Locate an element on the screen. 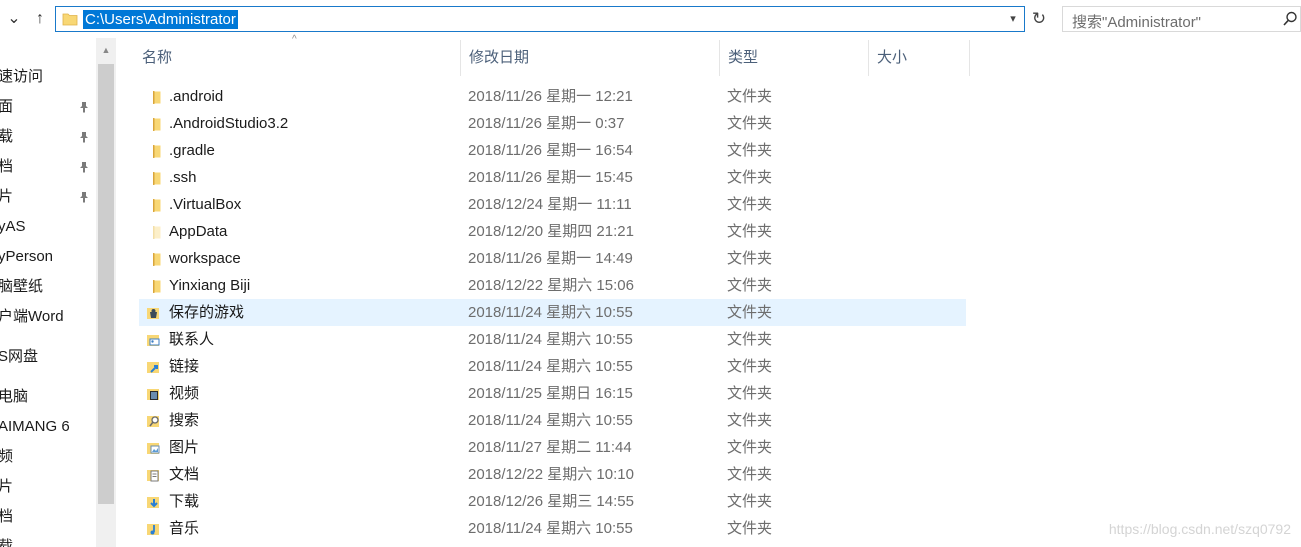 The height and width of the screenshot is (547, 1301). searches-icon is located at coordinates (154, 420).